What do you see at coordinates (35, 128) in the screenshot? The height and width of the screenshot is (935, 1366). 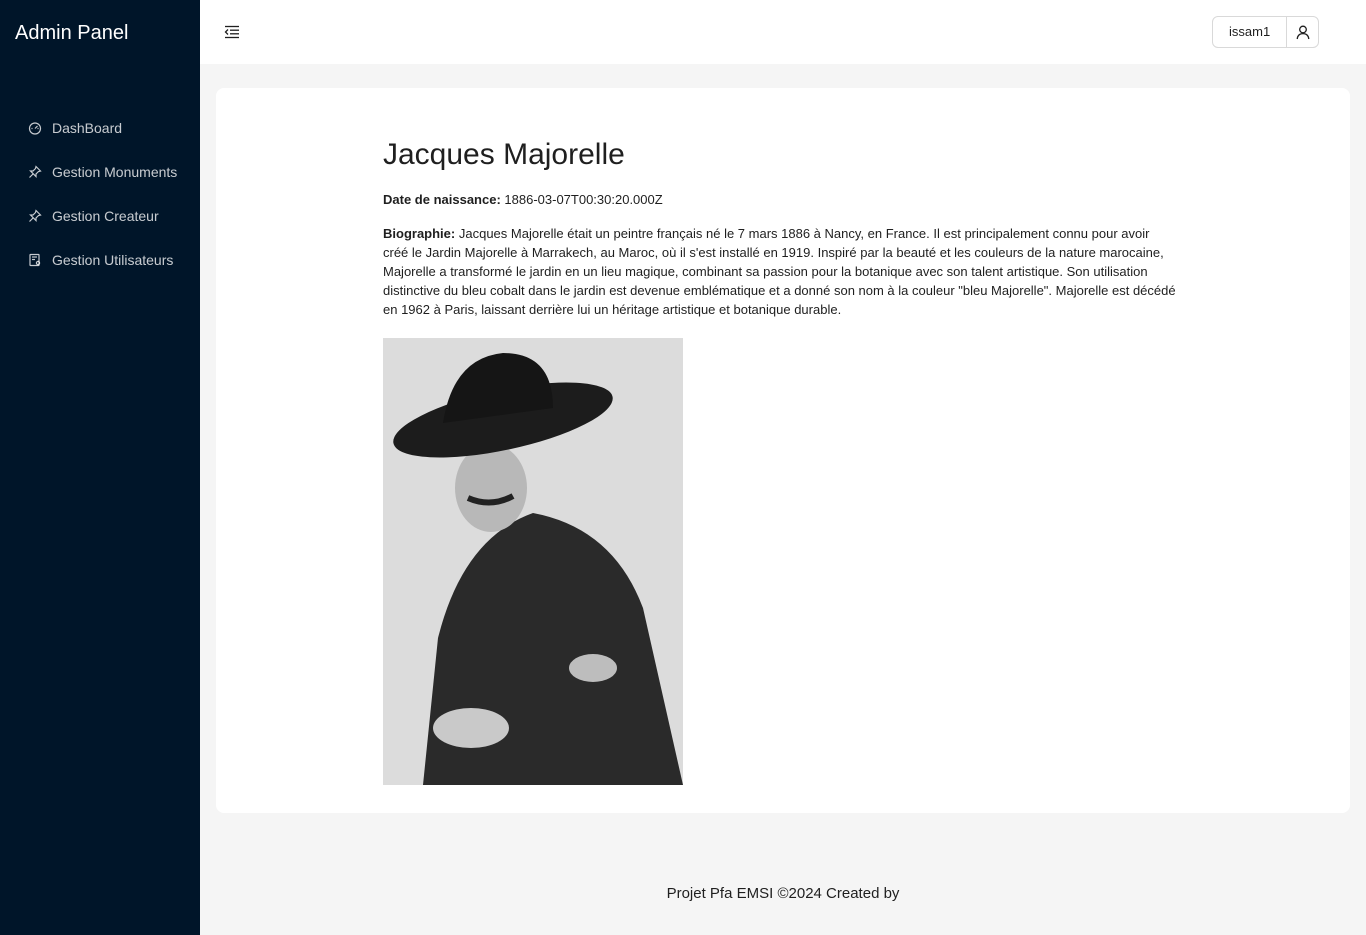 I see `dashboard-icon` at bounding box center [35, 128].